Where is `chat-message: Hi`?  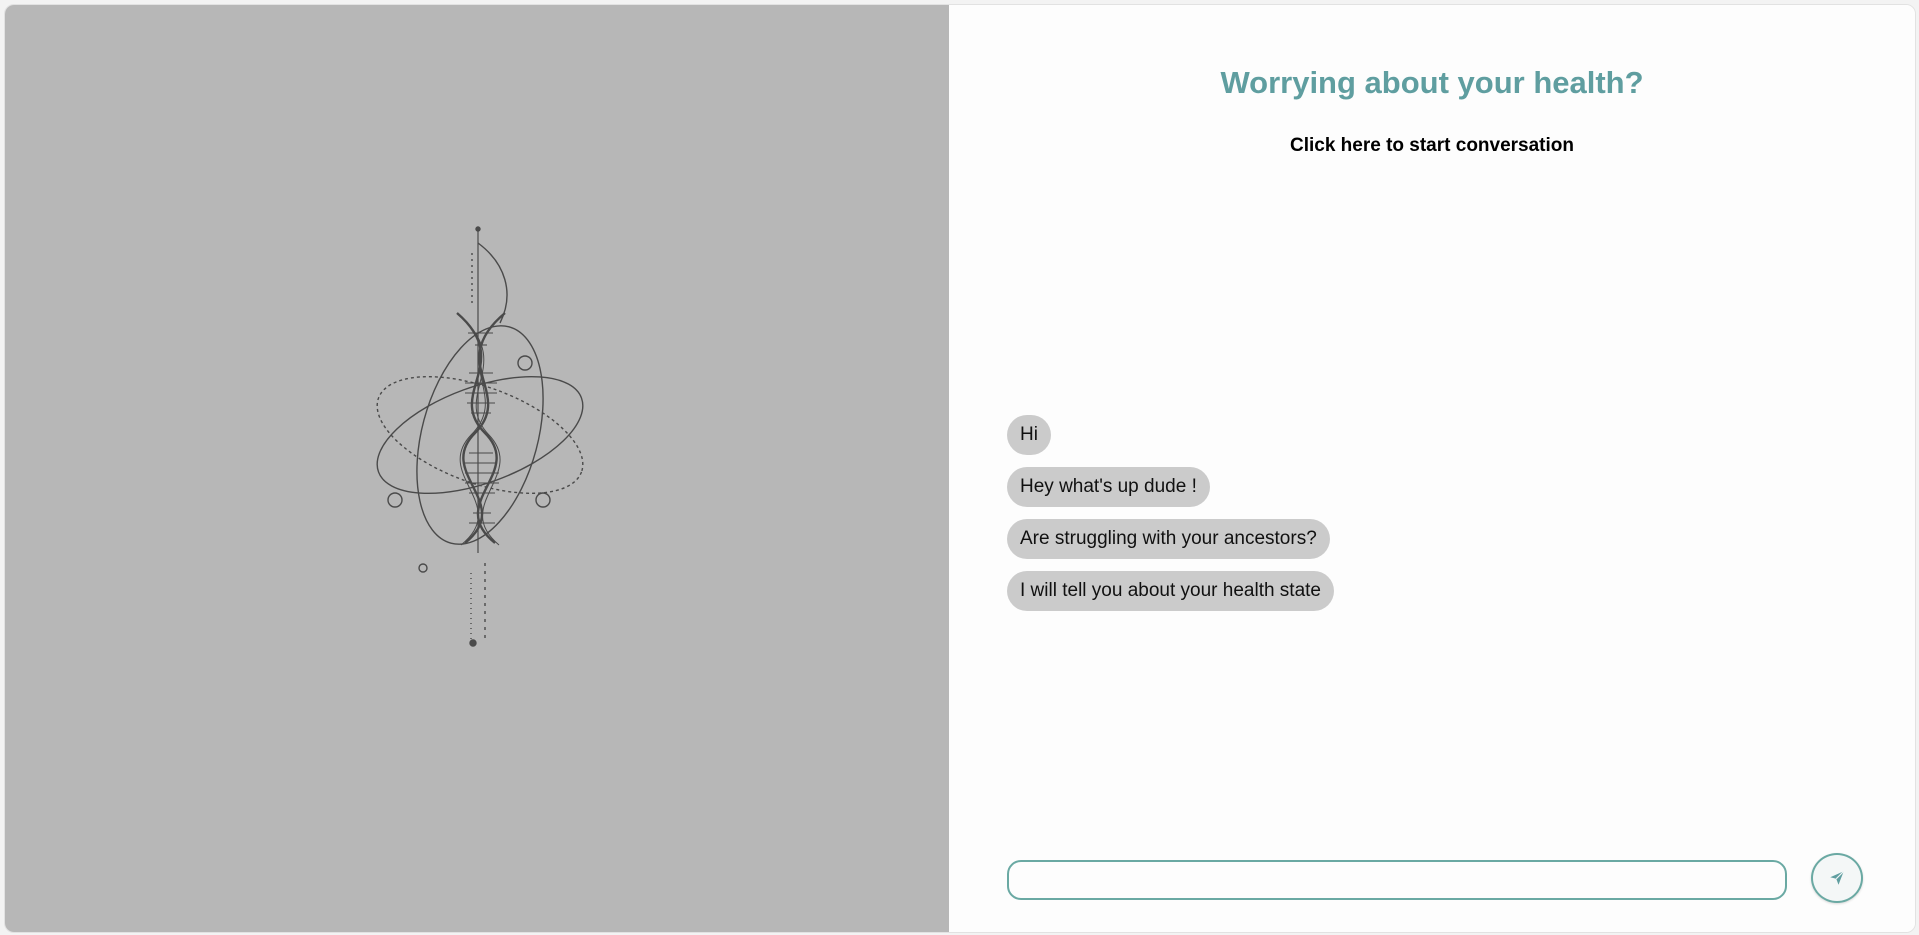
chat-message: Hi is located at coordinates (1029, 435).